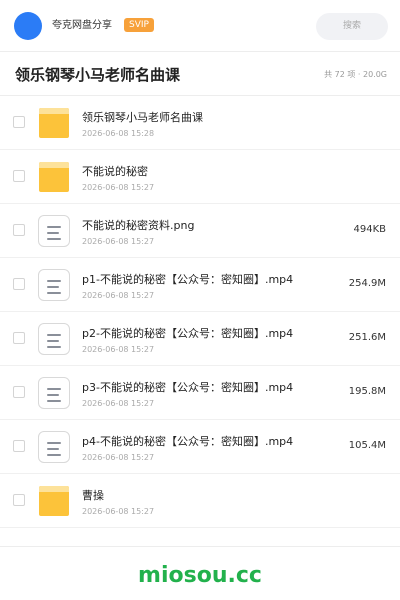  I want to click on share-header: 领乐钢琴小马老师名曲课 共 72 项 · 20.0G, so click(200, 74).